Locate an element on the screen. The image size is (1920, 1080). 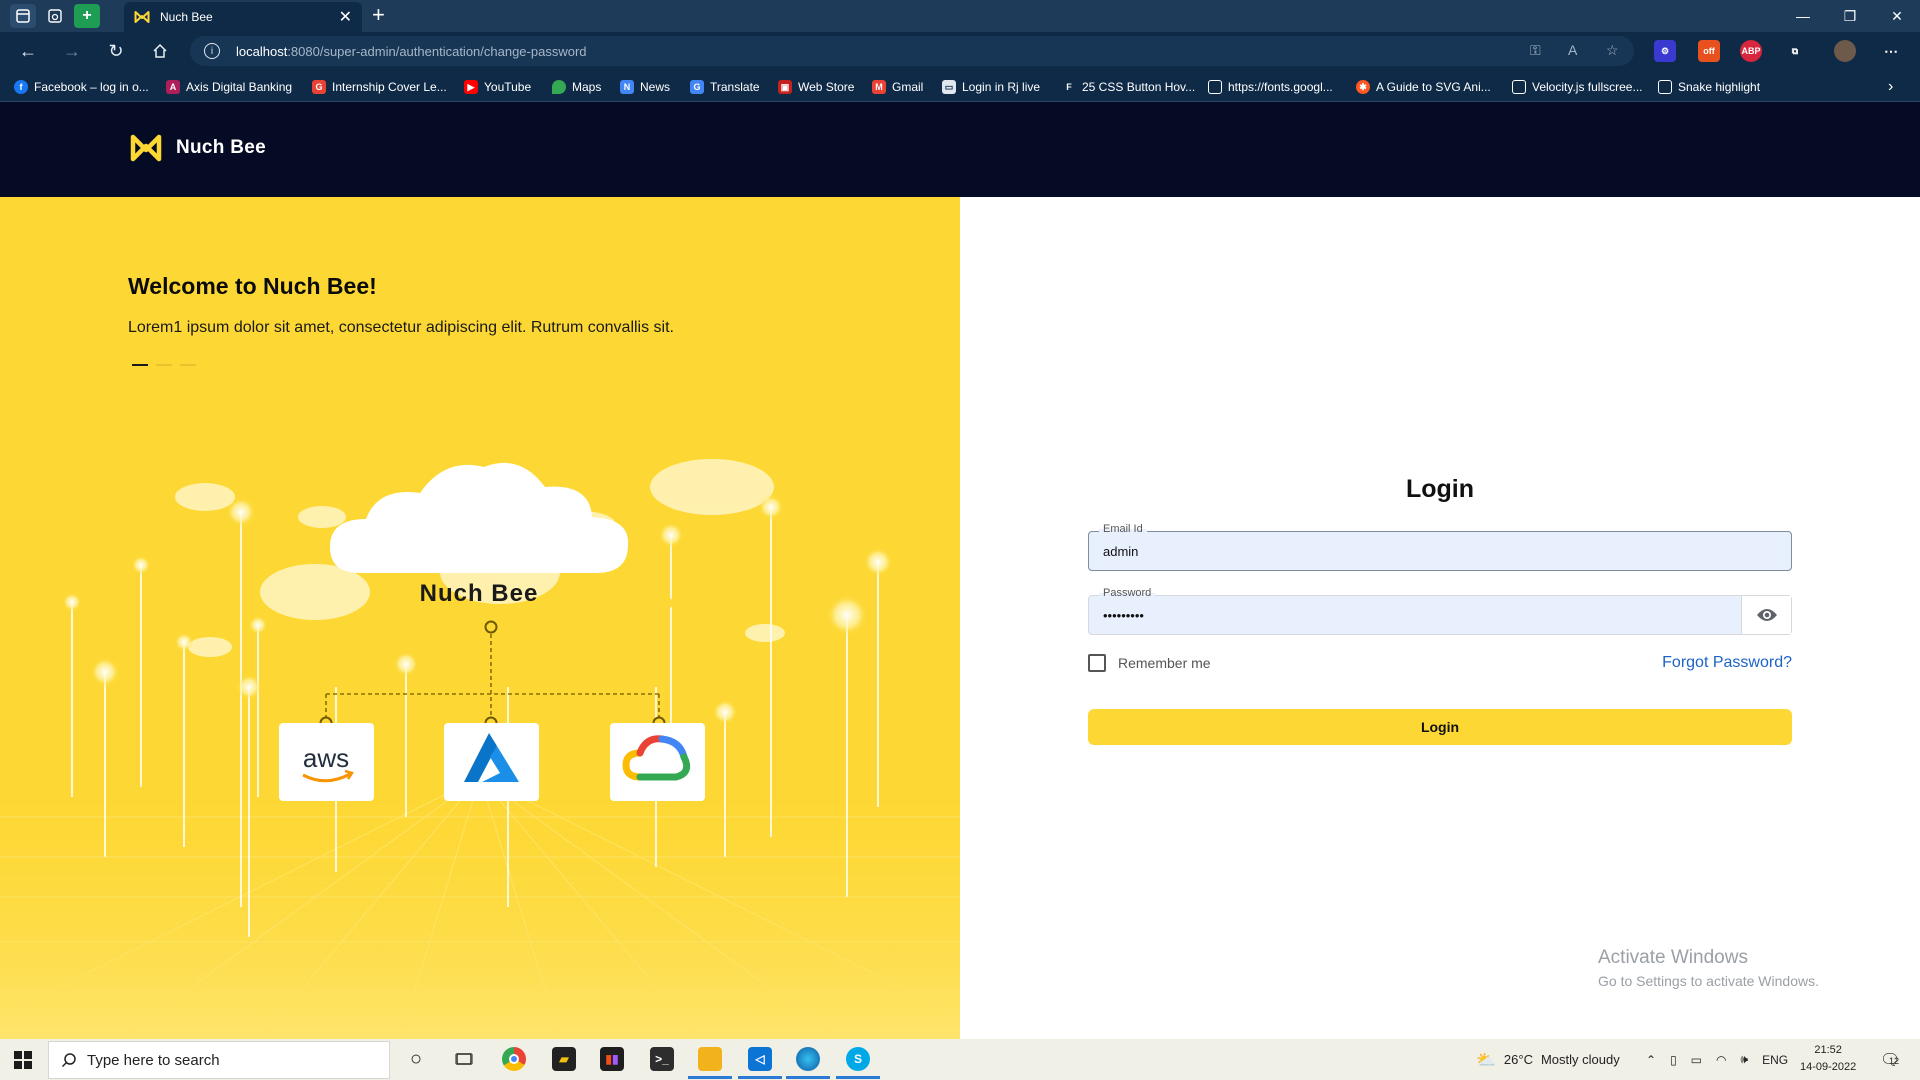
cloud-logo-icon is located at coordinates (672, 603).